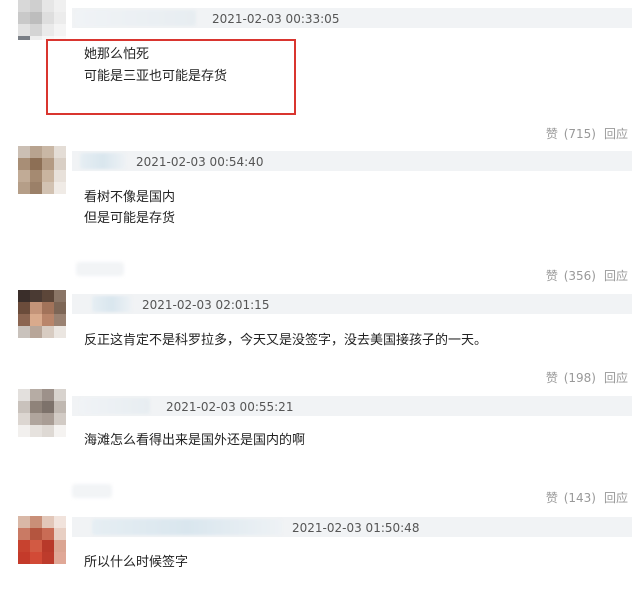  I want to click on comment-actions: 赞 (715) 回应, so click(585, 134).